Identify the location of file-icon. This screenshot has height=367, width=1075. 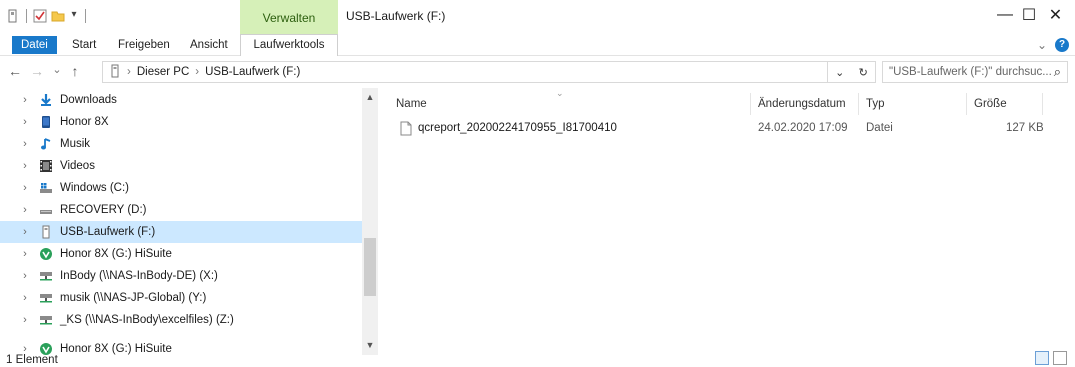
(406, 130).